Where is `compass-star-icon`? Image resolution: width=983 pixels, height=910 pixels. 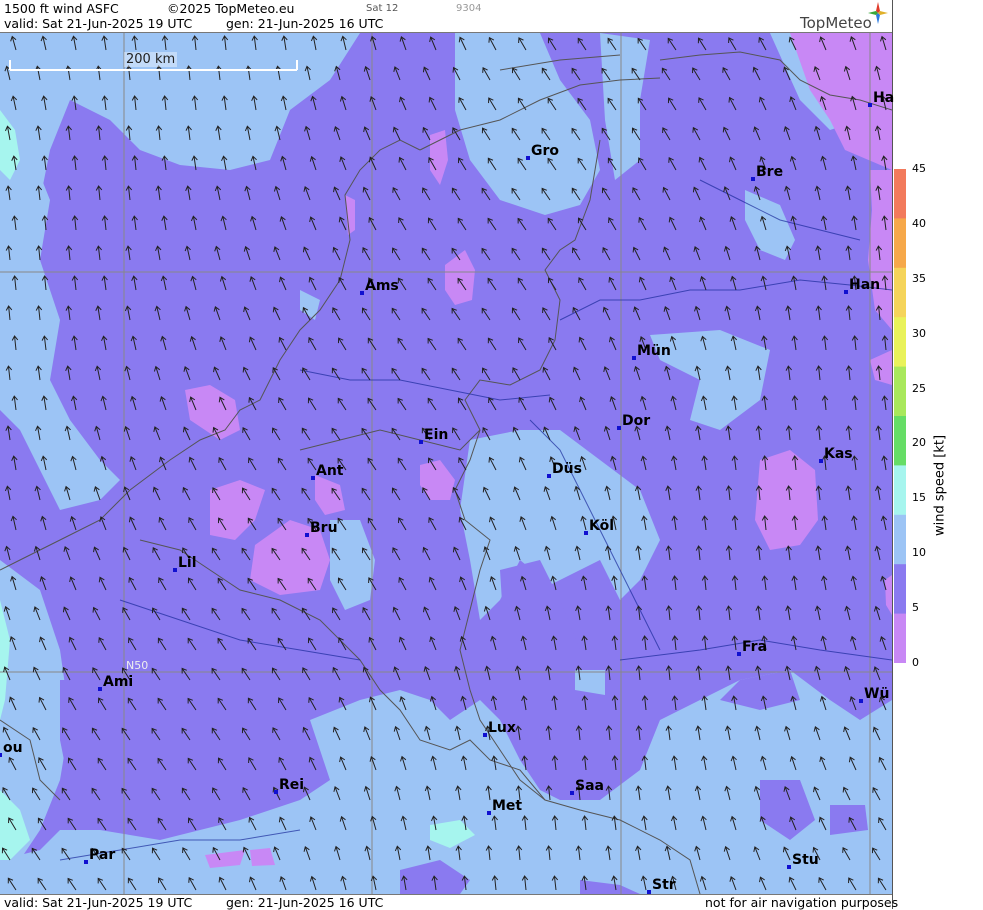
compass-star-icon is located at coordinates (878, 13).